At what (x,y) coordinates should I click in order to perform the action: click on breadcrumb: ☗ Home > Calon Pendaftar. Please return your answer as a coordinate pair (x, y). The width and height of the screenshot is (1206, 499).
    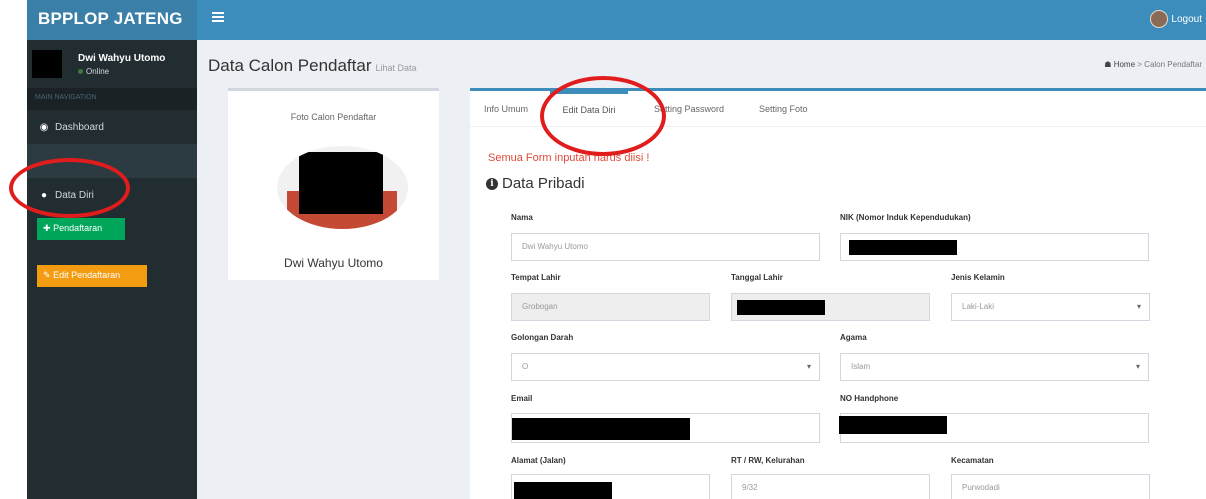
    Looking at the image, I should click on (1153, 64).